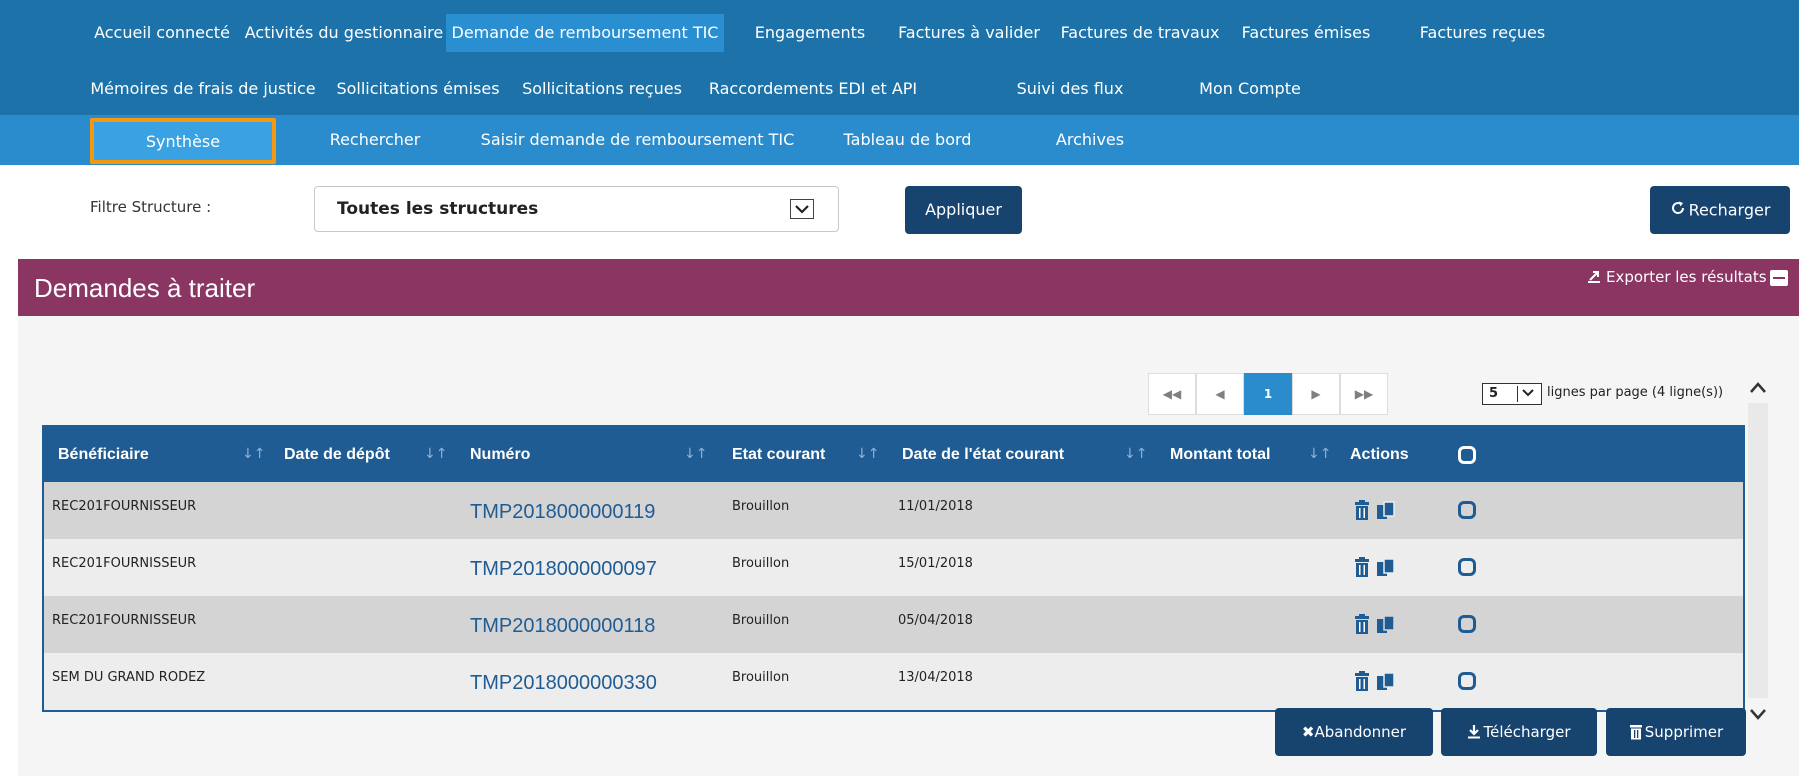 The height and width of the screenshot is (776, 1799). What do you see at coordinates (585, 33) in the screenshot?
I see `nav-demande-remboursement-tic: Demande de remboursement TIC` at bounding box center [585, 33].